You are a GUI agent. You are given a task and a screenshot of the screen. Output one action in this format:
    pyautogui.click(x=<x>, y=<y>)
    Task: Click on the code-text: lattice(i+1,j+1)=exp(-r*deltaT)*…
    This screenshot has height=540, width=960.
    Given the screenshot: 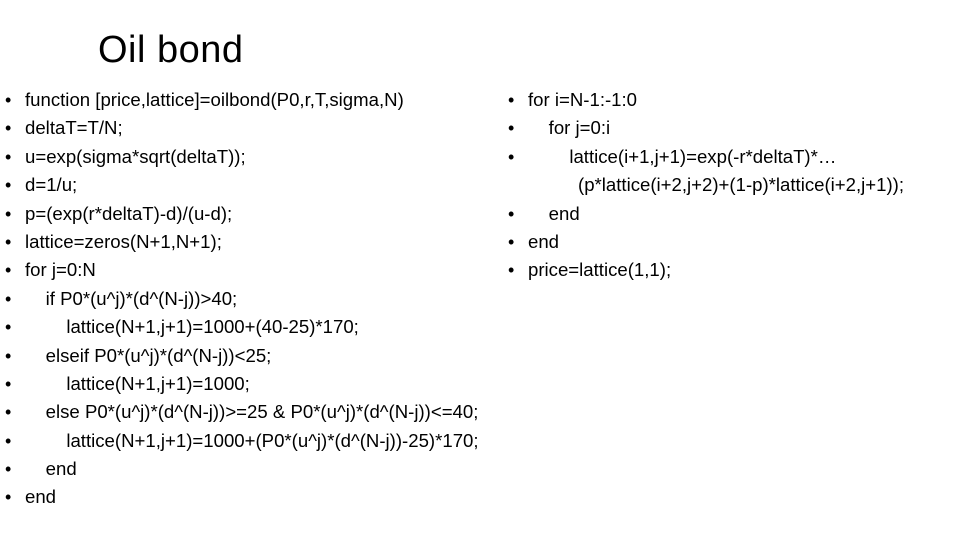 What is the action you would take?
    pyautogui.click(x=682, y=156)
    